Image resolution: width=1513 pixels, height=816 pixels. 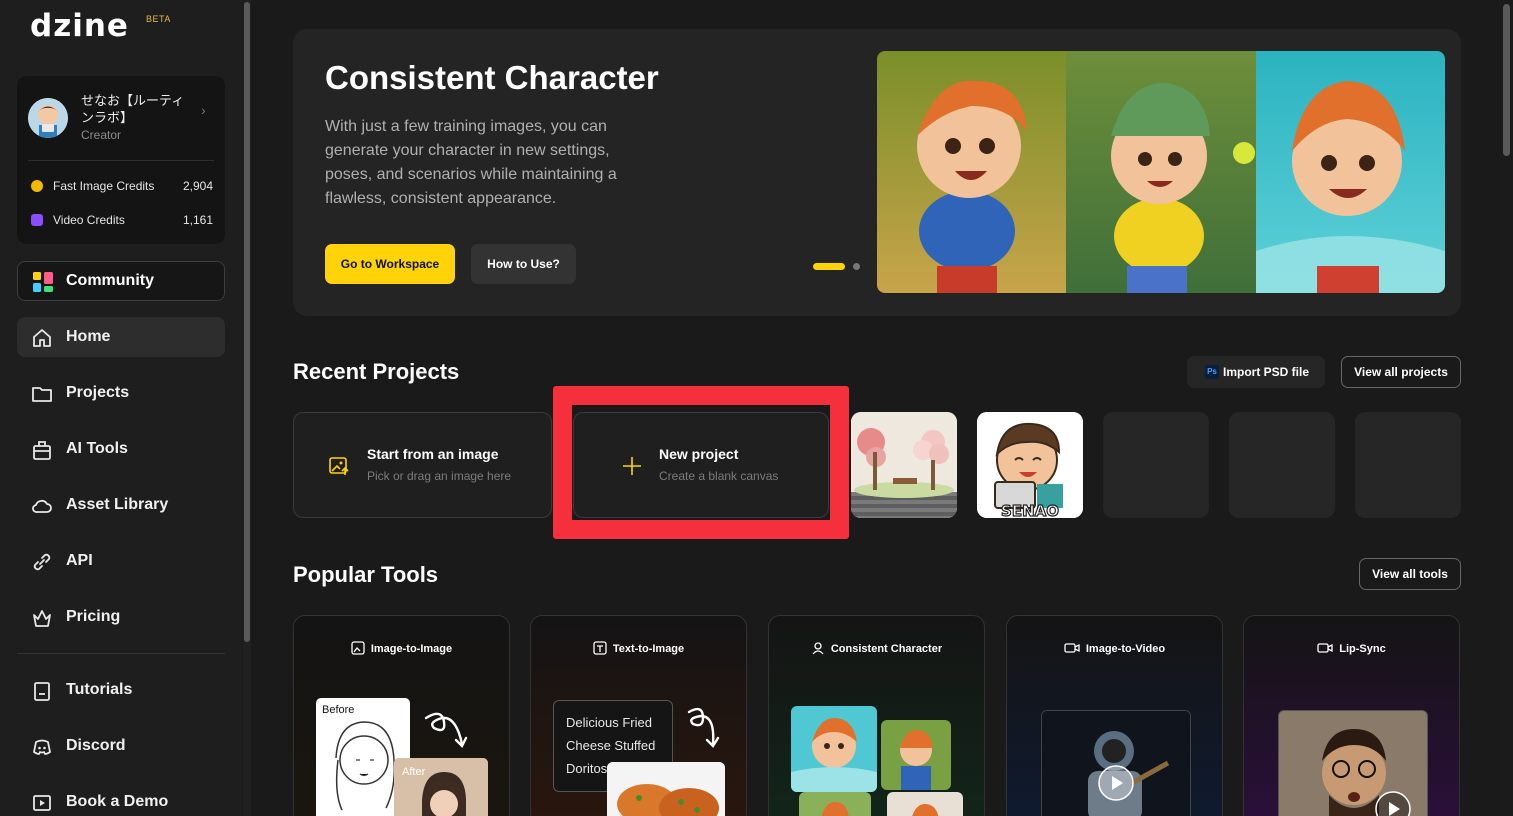 I want to click on view-all-tools-button: View all tools, so click(x=1410, y=574).